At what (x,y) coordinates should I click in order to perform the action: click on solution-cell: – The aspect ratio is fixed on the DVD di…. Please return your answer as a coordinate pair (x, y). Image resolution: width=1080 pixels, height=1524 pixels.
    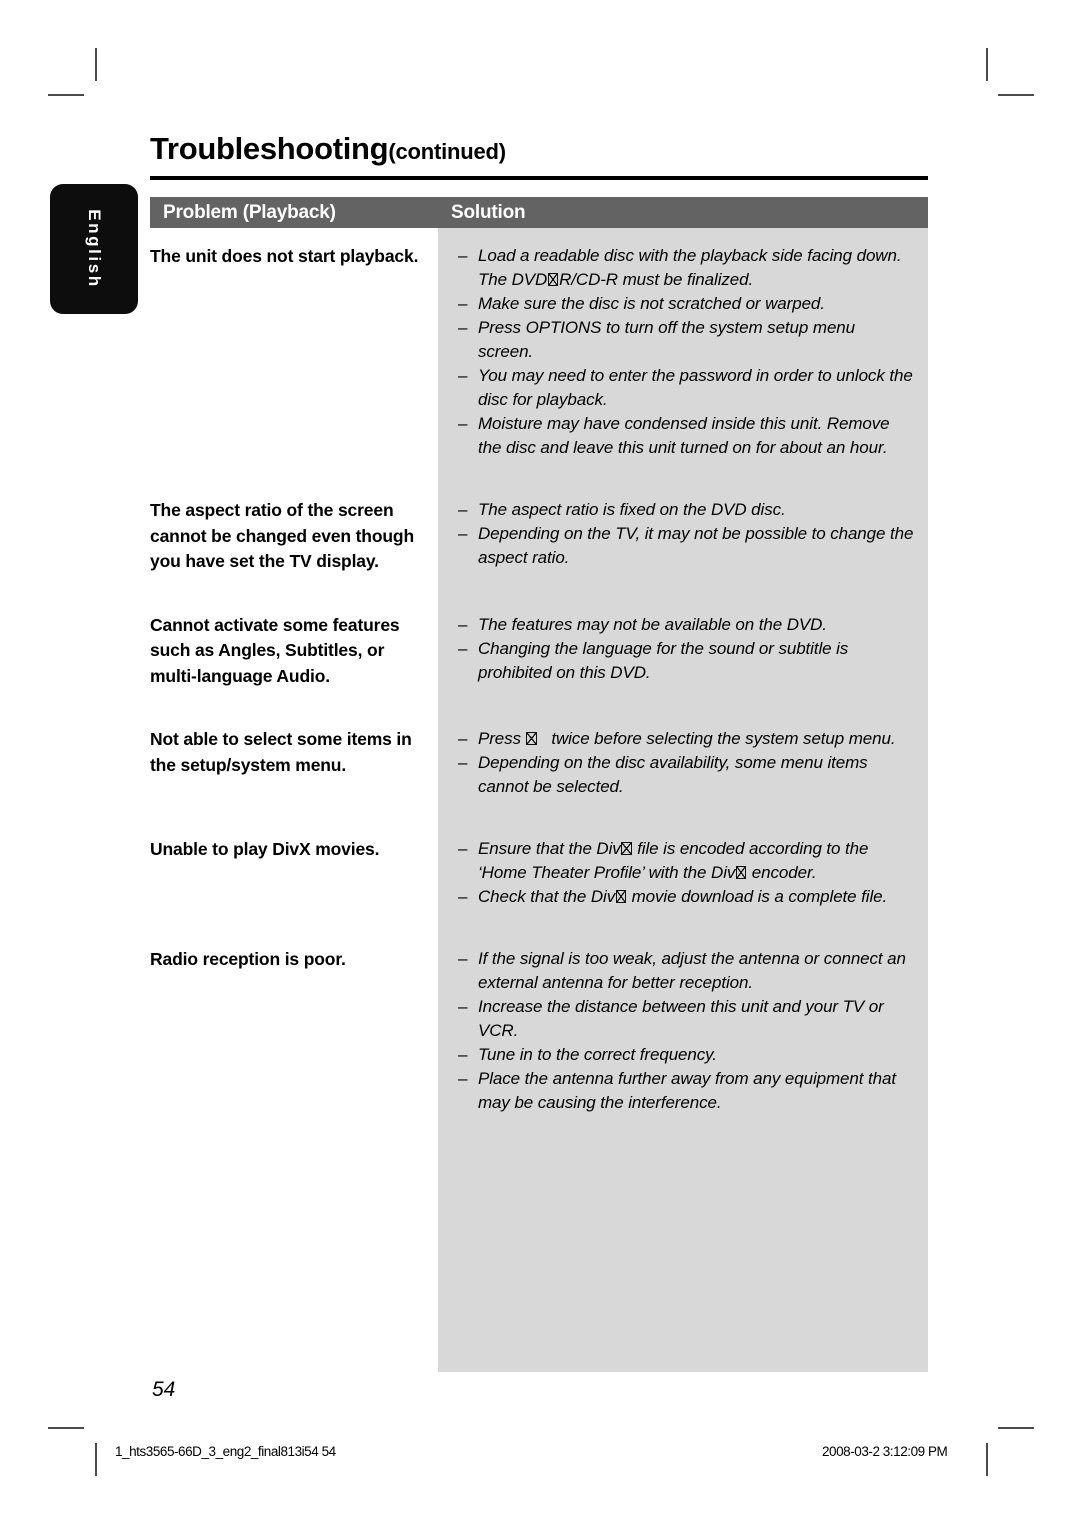
    Looking at the image, I should click on (683, 526).